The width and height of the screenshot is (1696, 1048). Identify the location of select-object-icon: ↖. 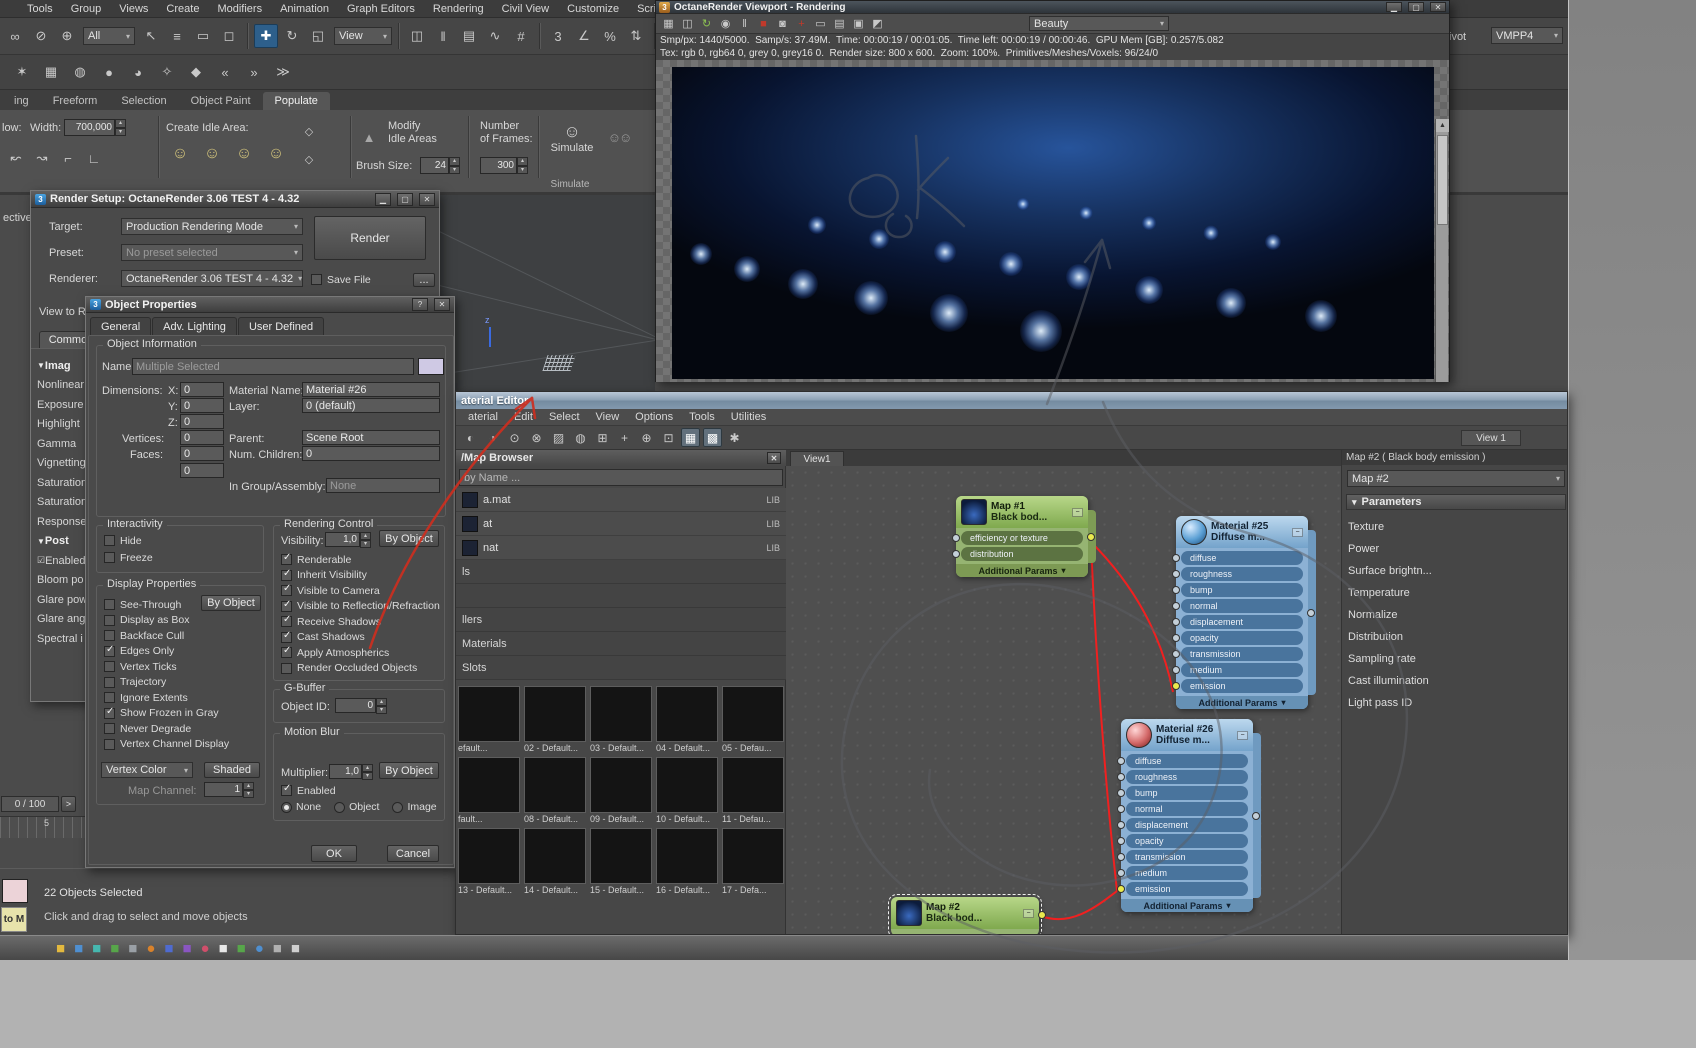
(151, 36).